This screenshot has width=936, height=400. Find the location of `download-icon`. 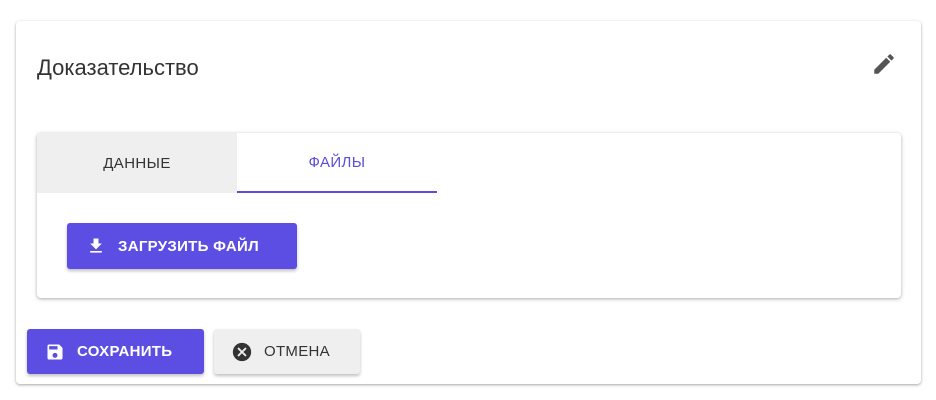

download-icon is located at coordinates (96, 246).